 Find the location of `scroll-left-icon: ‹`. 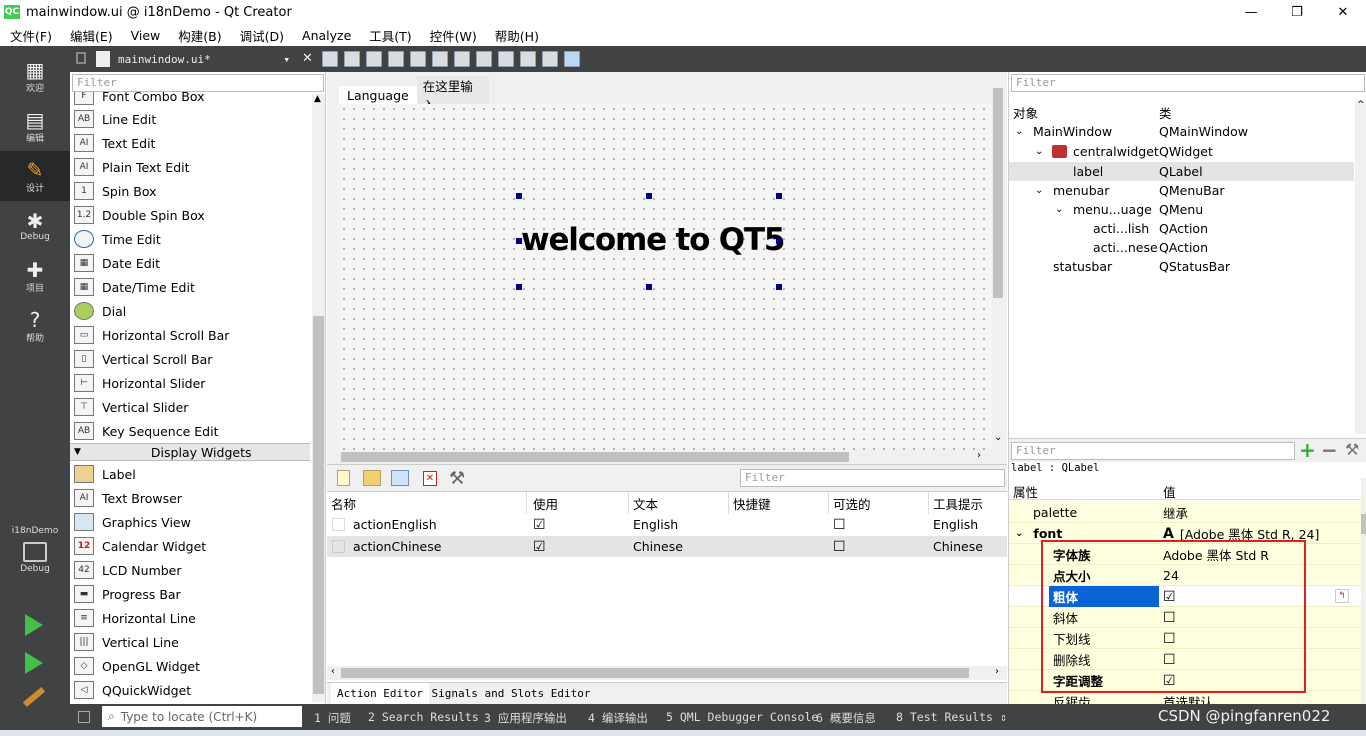

scroll-left-icon: ‹ is located at coordinates (333, 671).